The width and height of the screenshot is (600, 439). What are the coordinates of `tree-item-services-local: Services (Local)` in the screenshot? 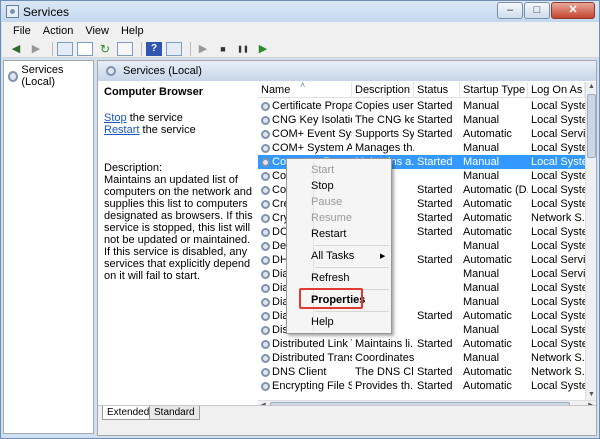 It's located at (50, 76).